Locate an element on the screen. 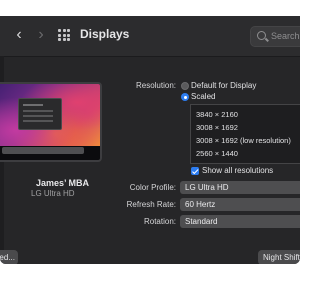 This screenshot has width=320, height=300. radio-scaled-label: Scaled is located at coordinates (203, 96).